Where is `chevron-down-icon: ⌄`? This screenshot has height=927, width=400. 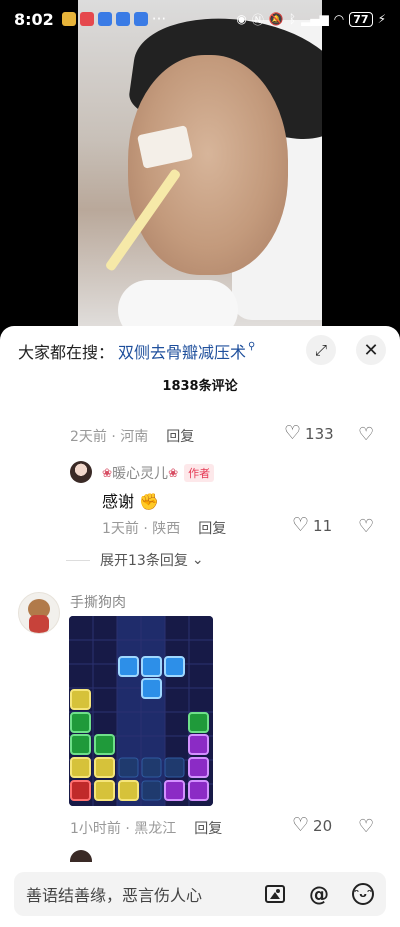
chevron-down-icon: ⌄ is located at coordinates (197, 560).